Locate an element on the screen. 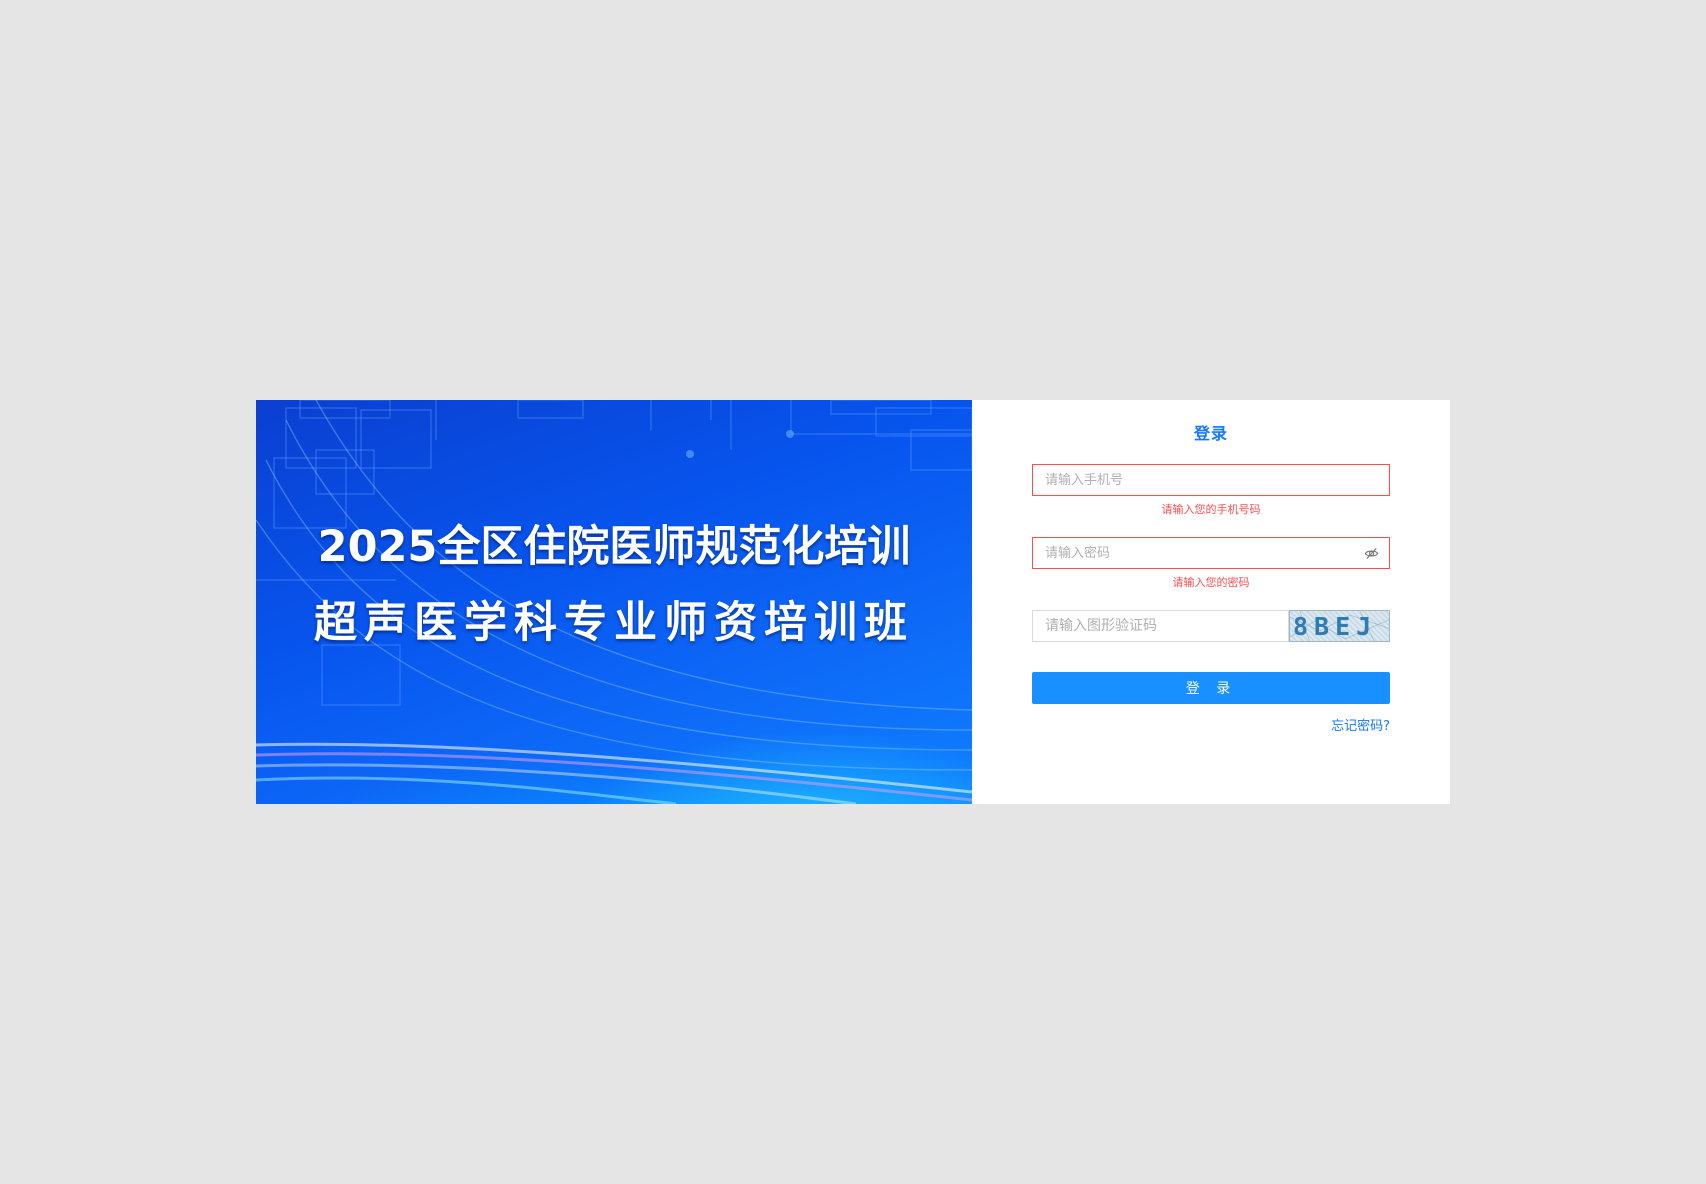 The image size is (1706, 1184). phone-input is located at coordinates (1211, 480).